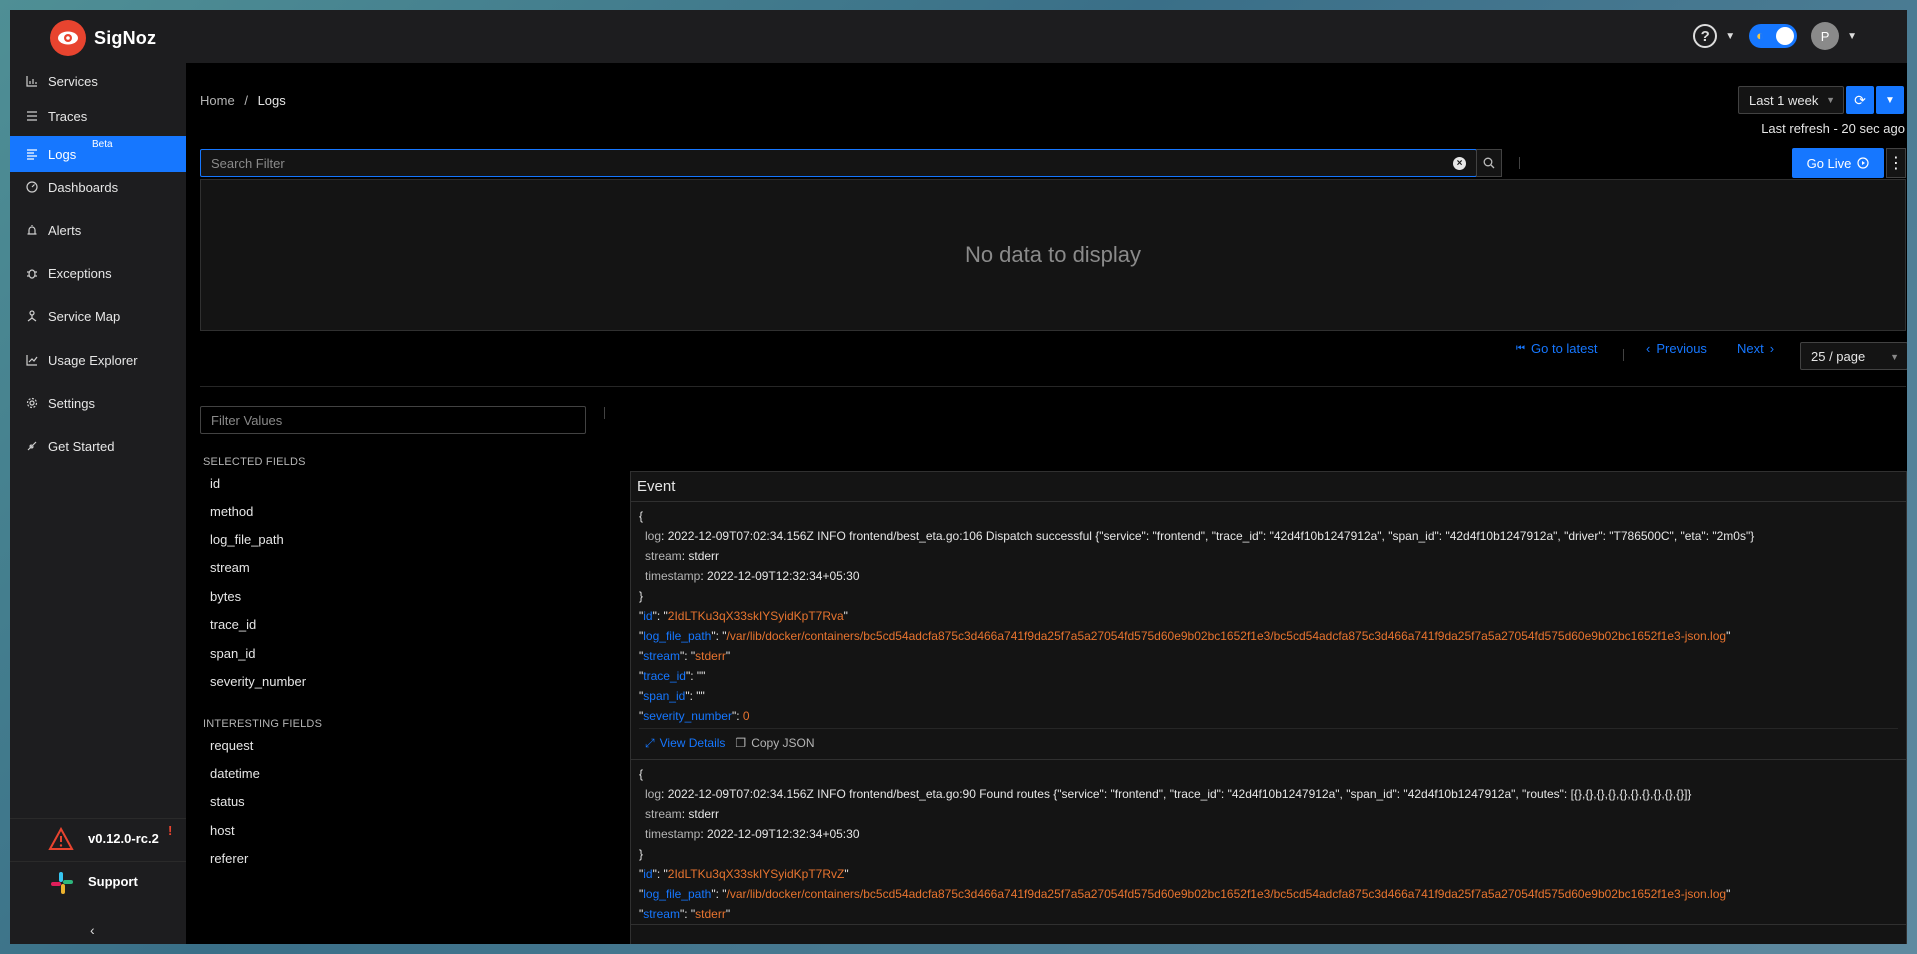 The image size is (1917, 954). I want to click on interesting-field: host, so click(222, 830).